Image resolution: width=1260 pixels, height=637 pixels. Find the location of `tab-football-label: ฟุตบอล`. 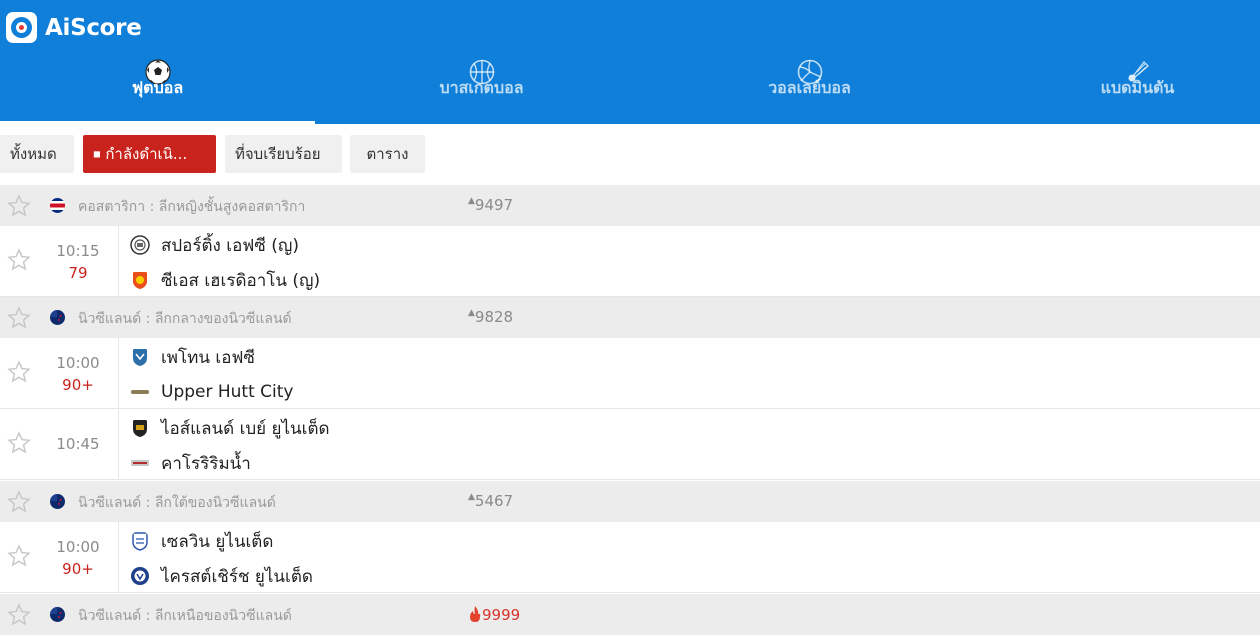

tab-football-label: ฟุตบอล is located at coordinates (157, 87).